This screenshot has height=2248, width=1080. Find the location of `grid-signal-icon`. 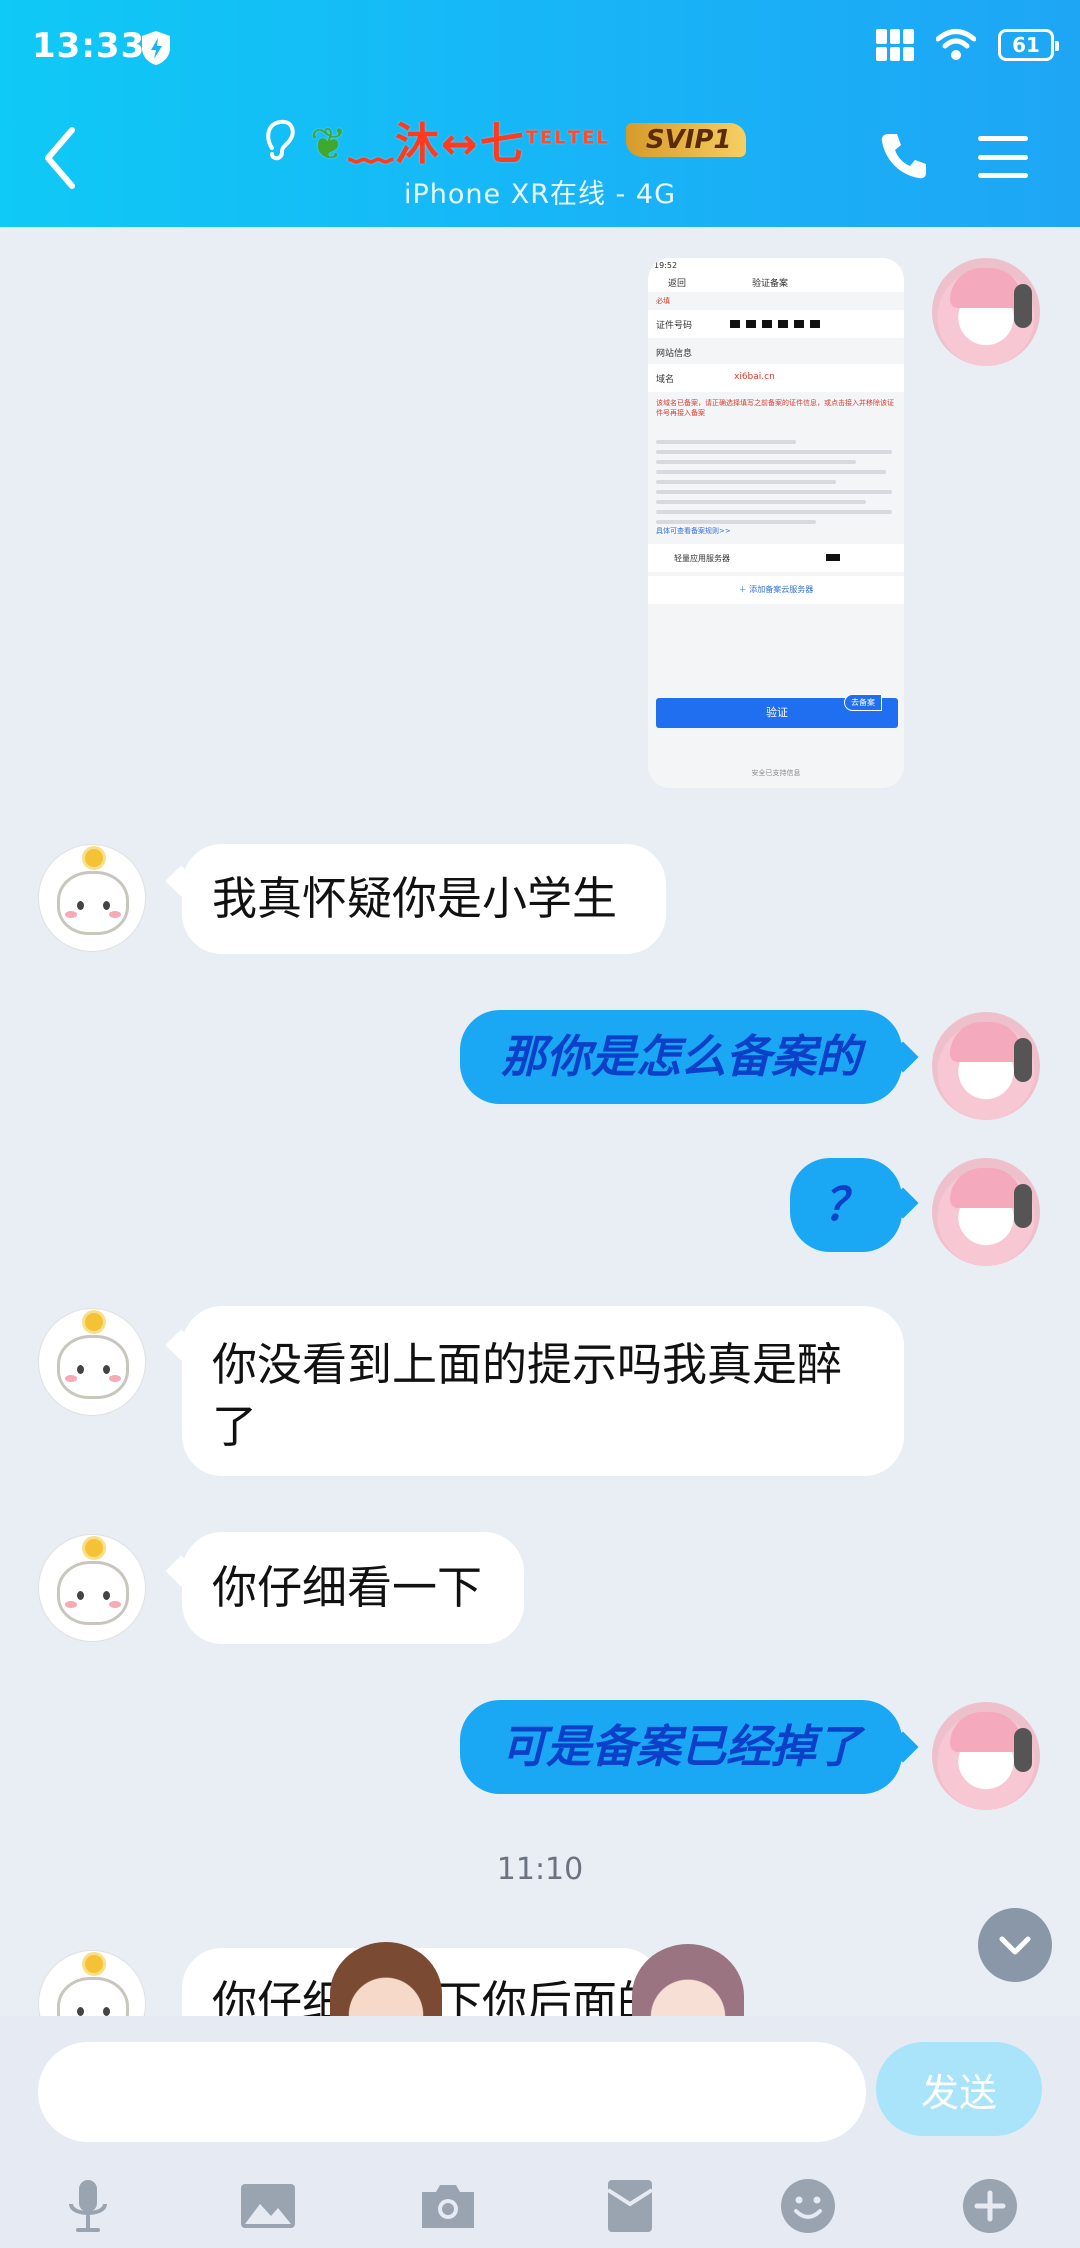

grid-signal-icon is located at coordinates (895, 45).